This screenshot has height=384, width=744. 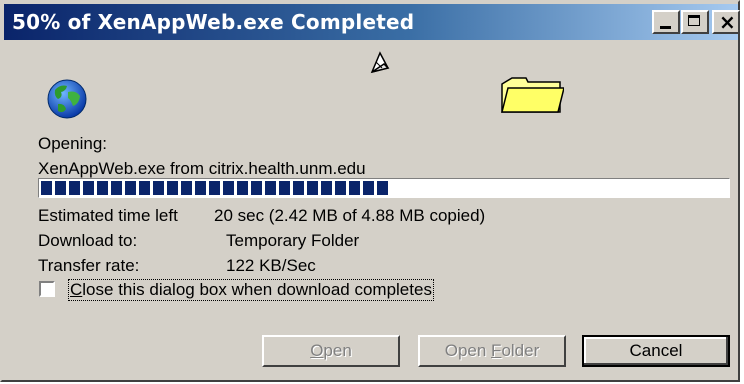 I want to click on window-title: 50% of XenAppWeb.exe Completed, so click(x=213, y=22).